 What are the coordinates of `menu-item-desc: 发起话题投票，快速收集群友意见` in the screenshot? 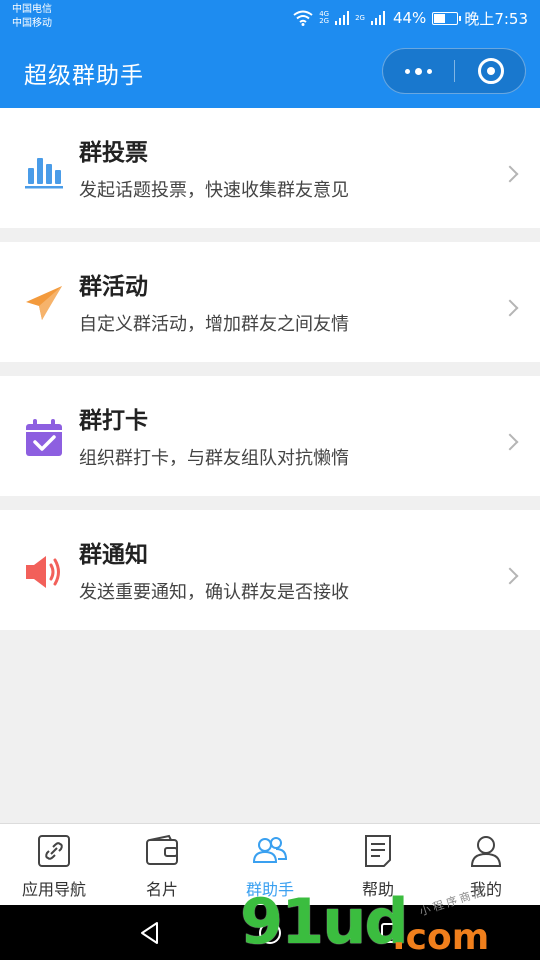 It's located at (214, 190).